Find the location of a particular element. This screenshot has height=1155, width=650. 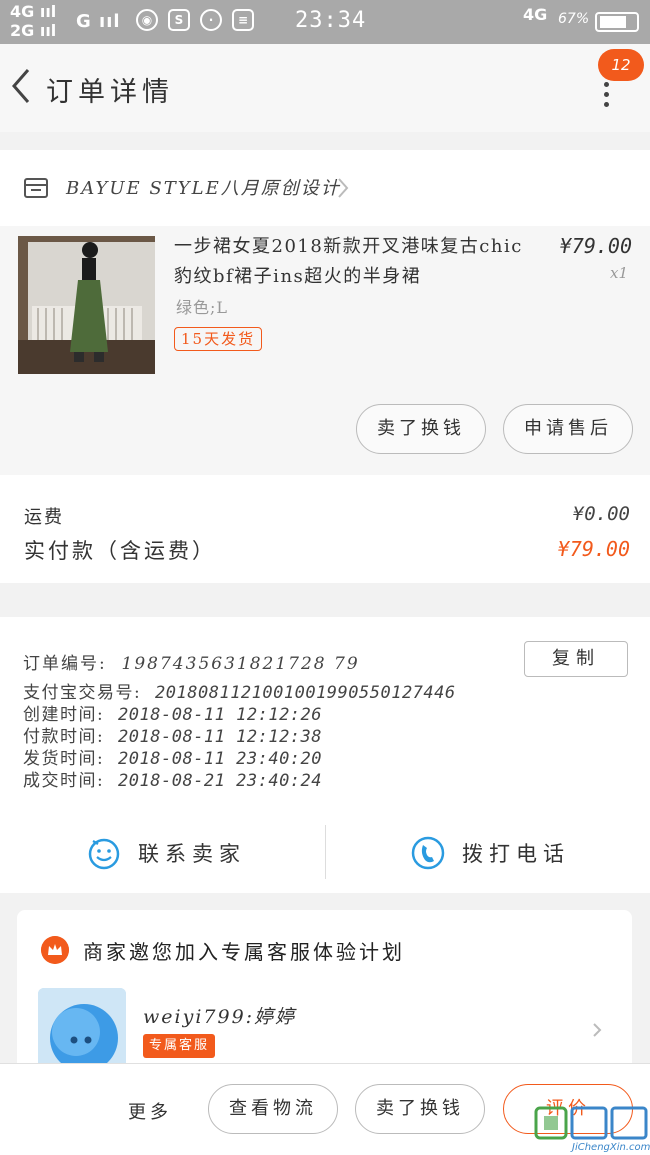

product-thumbnail is located at coordinates (86, 305).